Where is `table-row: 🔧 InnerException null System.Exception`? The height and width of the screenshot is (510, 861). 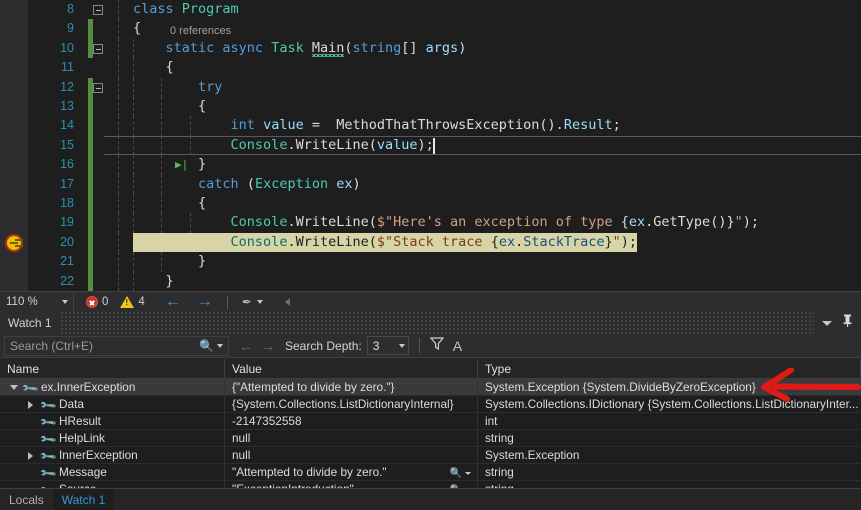 table-row: 🔧 InnerException null System.Exception is located at coordinates (430, 455).